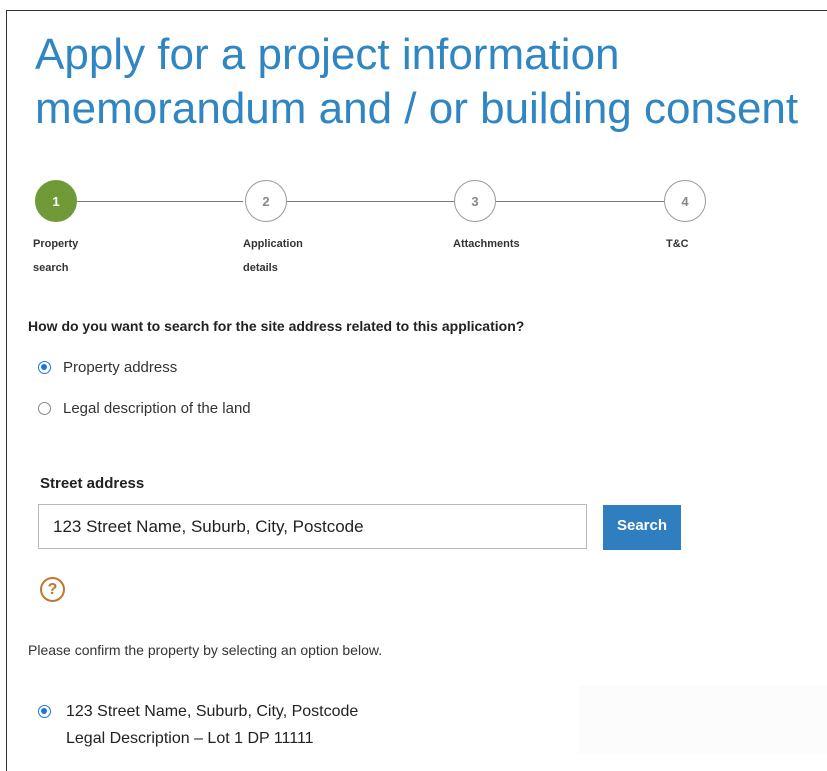 This screenshot has width=827, height=771. I want to click on result-address: 123 Street Name, Suburb, City, Postcode, so click(212, 711).